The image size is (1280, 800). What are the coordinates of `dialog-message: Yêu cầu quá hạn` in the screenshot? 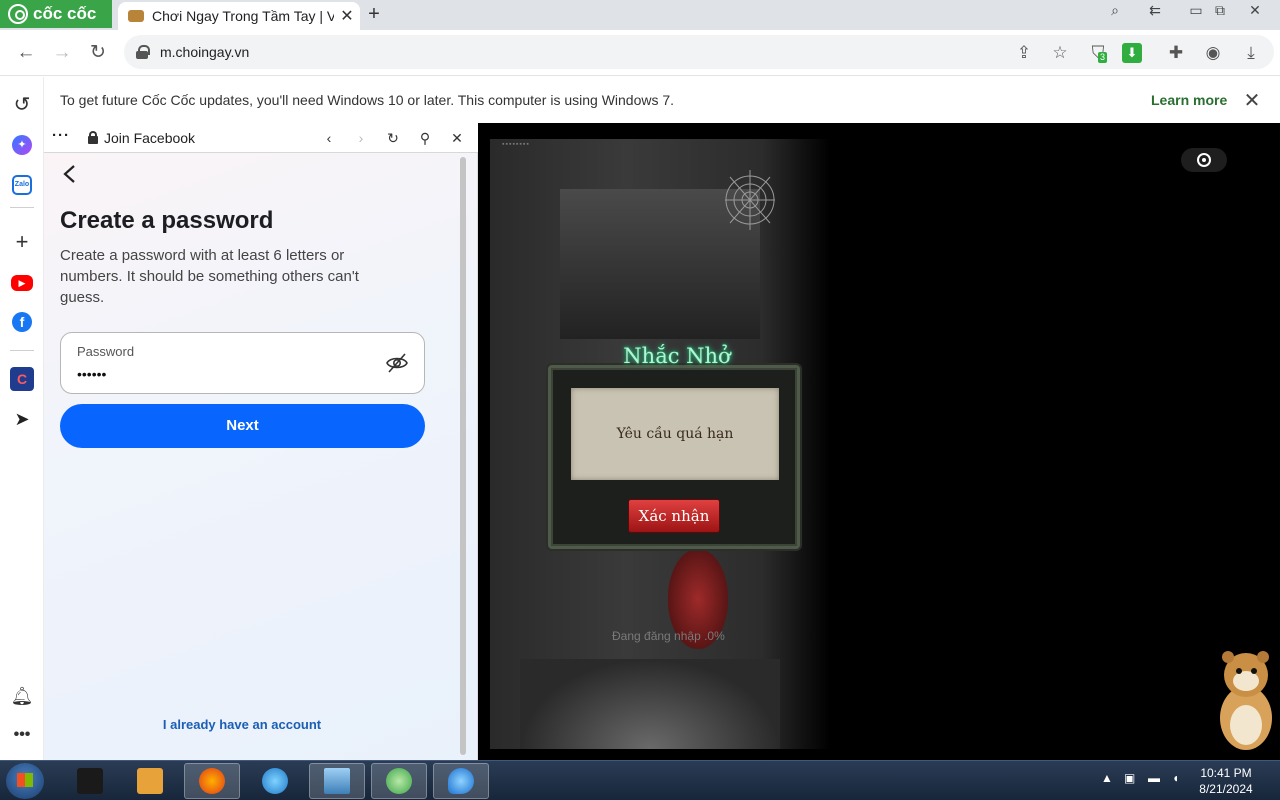 It's located at (675, 434).